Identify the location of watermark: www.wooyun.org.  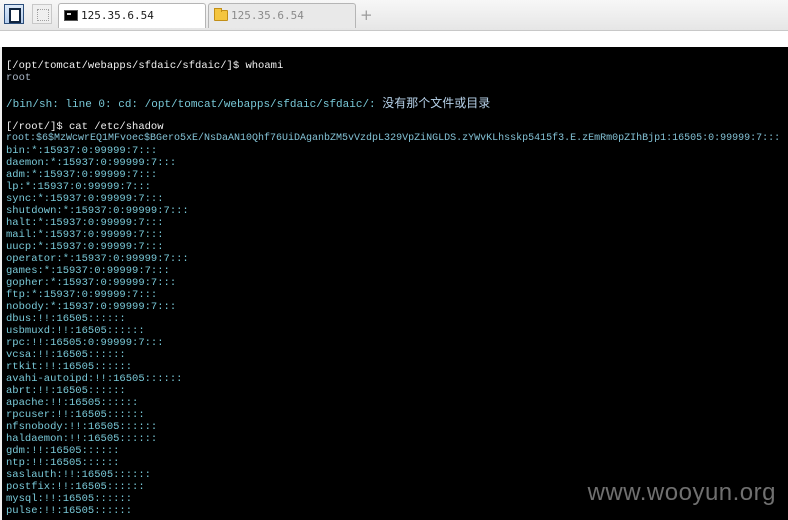
(681, 492).